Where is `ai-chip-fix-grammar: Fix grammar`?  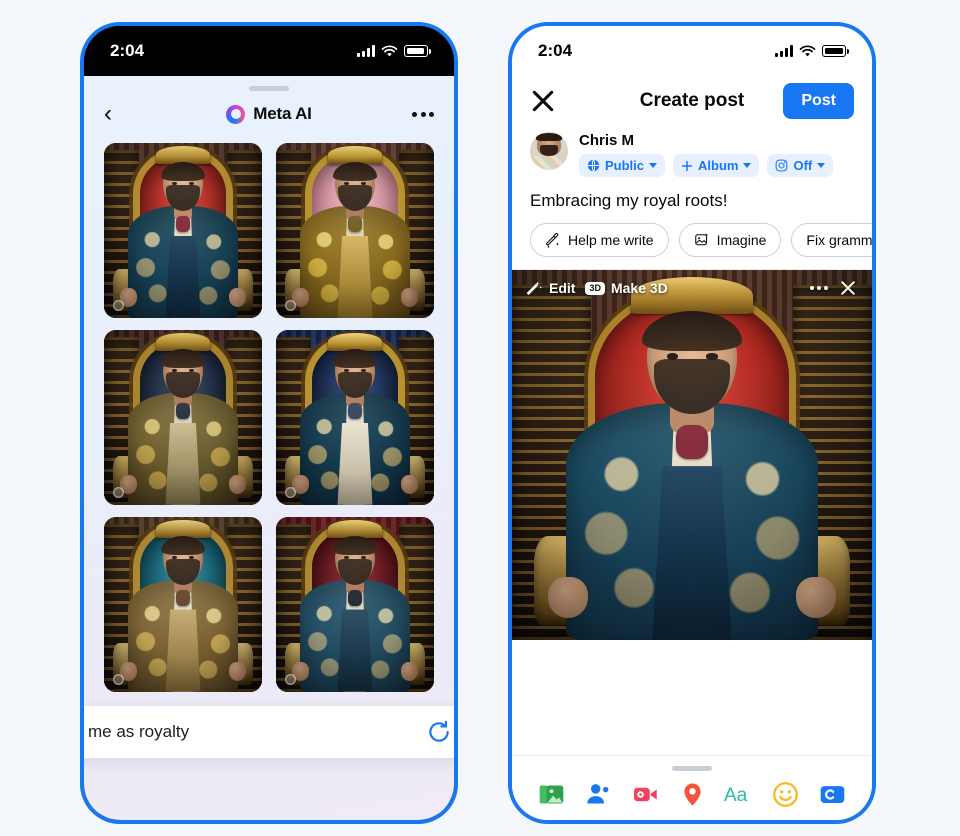
ai-chip-fix-grammar: Fix grammar is located at coordinates (831, 240).